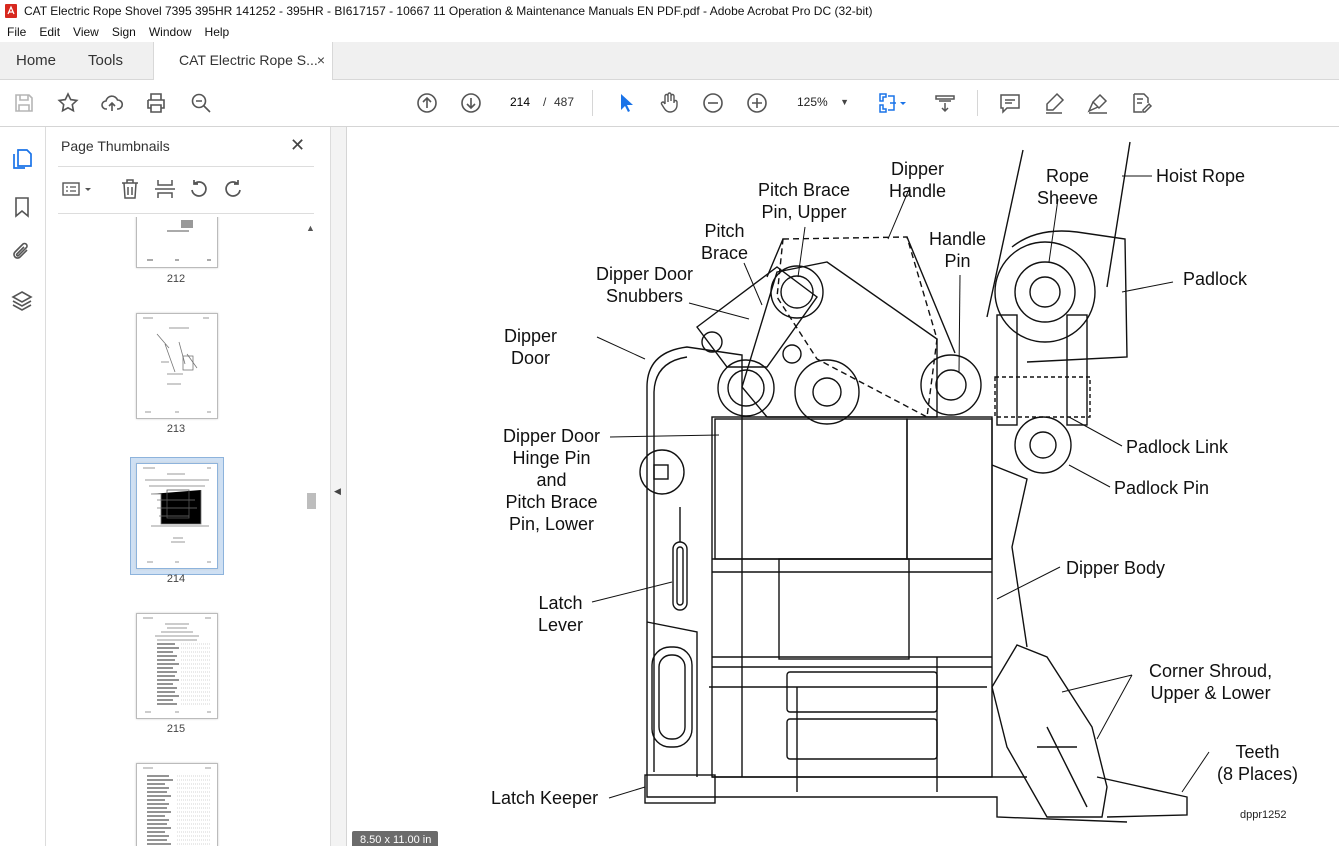 This screenshot has width=1339, height=846. I want to click on attachment-icon, so click(22, 252).